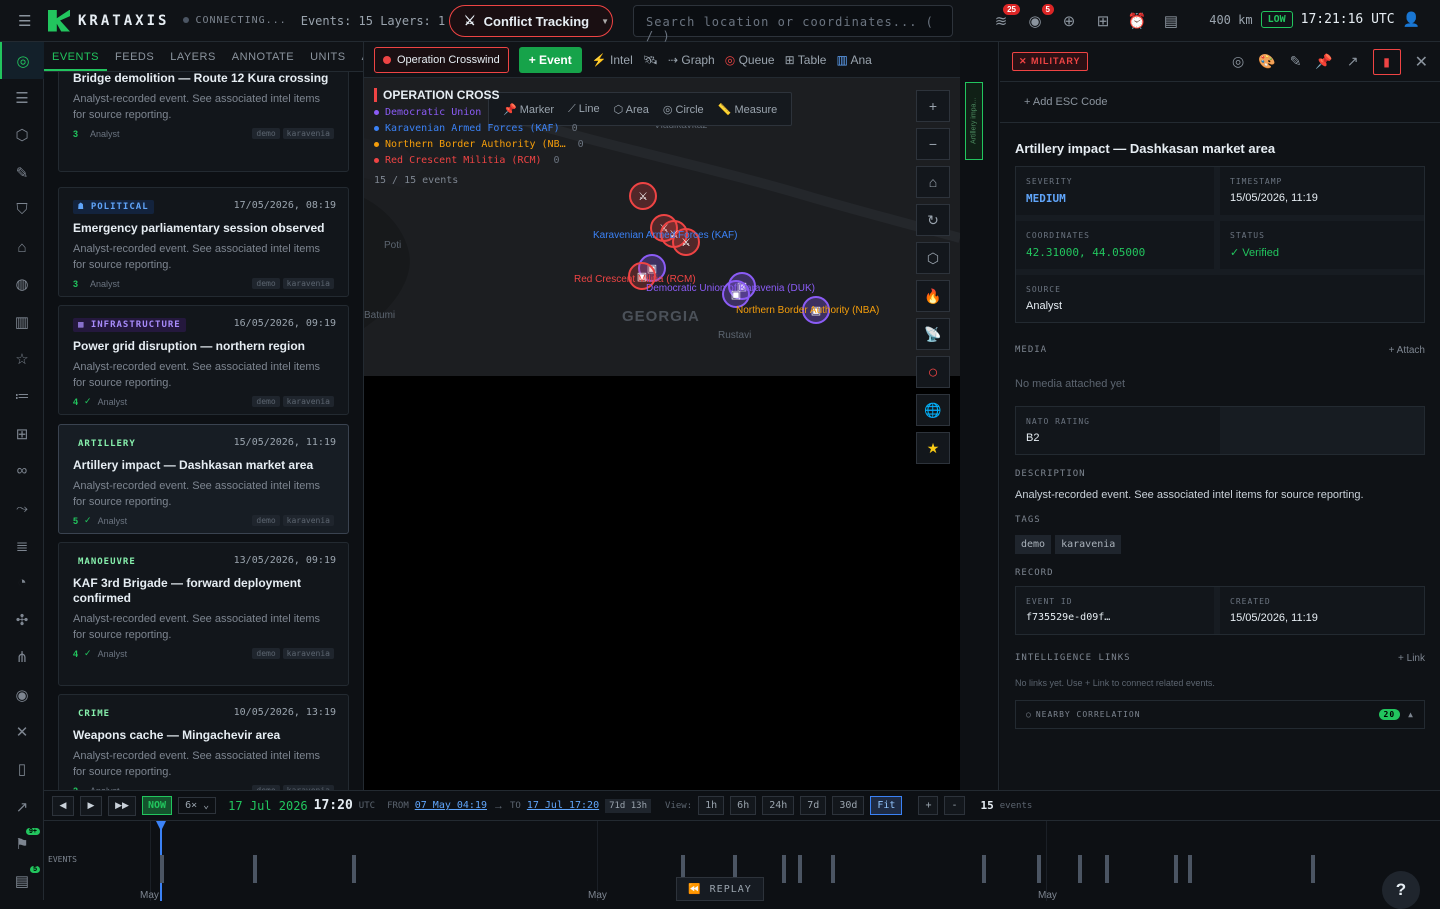 The image size is (1440, 909). I want to click on tab-actor: ACTOR, so click(358, 56).